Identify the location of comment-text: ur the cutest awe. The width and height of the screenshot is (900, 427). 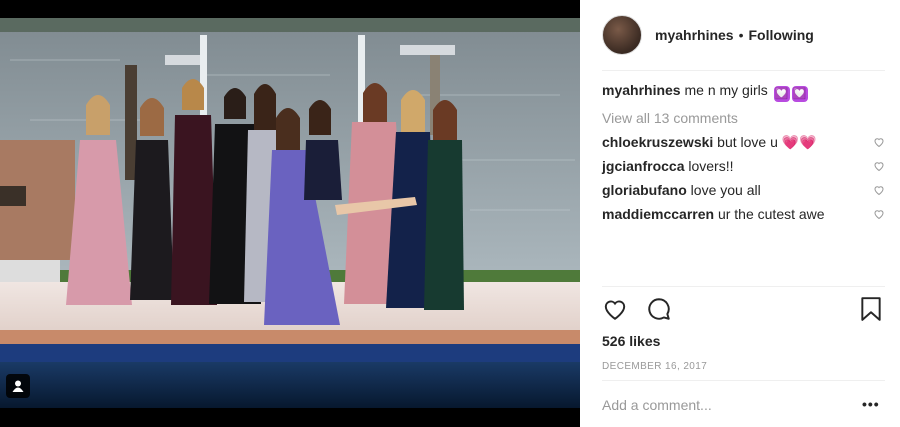
(771, 214).